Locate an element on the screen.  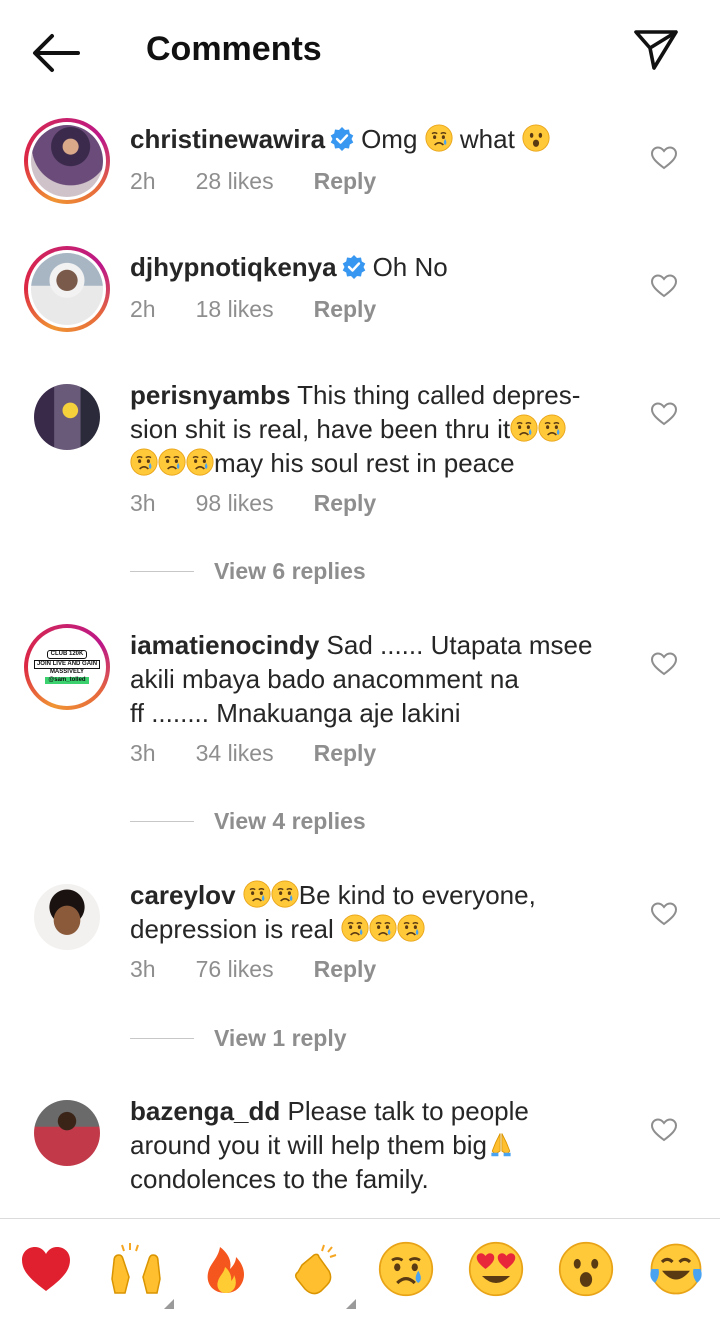
comment-body: around you it will help them big is located at coordinates (308, 1145).